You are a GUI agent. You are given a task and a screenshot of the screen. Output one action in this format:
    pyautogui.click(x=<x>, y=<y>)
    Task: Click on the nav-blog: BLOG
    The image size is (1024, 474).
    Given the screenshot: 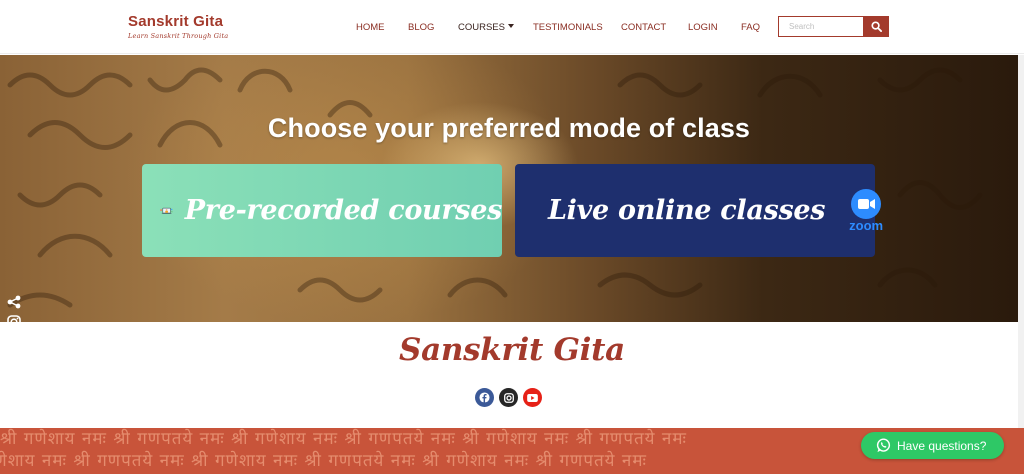 What is the action you would take?
    pyautogui.click(x=421, y=27)
    